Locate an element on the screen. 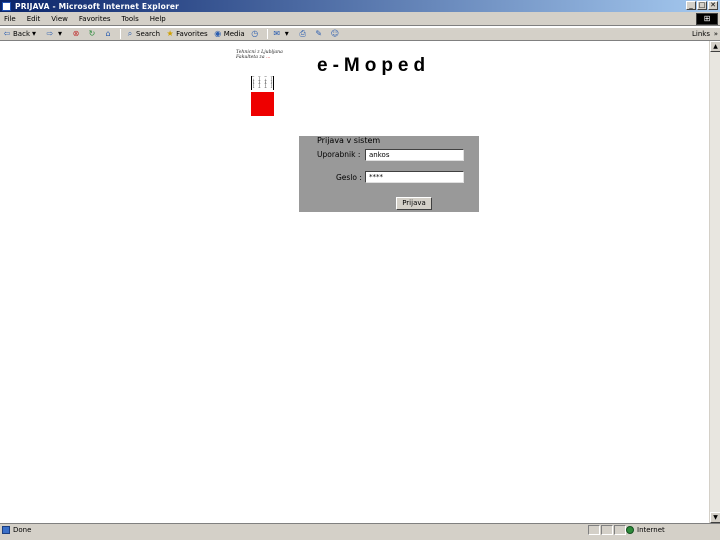  menu-favorites: Favorites is located at coordinates (95, 19).